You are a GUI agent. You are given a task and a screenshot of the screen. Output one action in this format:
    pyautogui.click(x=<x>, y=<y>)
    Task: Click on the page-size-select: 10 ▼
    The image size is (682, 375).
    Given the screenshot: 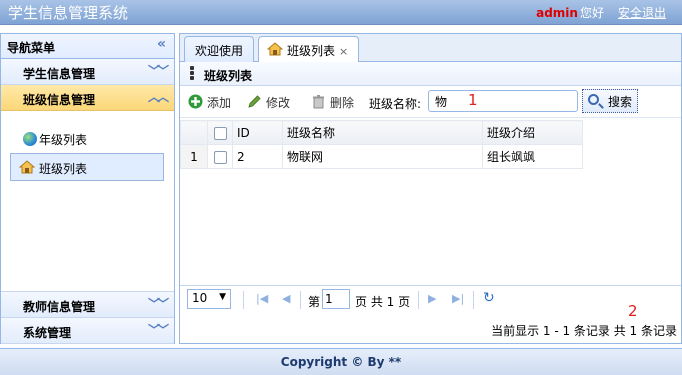 What is the action you would take?
    pyautogui.click(x=209, y=299)
    